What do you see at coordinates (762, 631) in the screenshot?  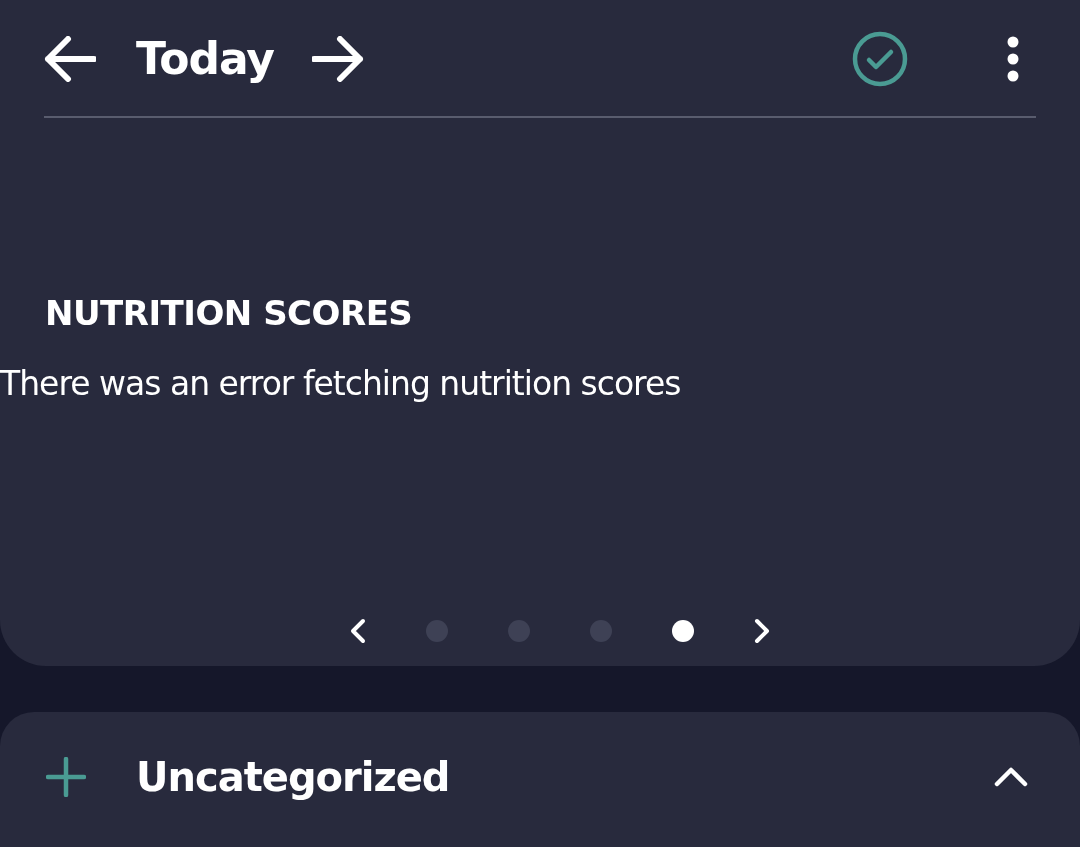 I see `chevron-right-icon` at bounding box center [762, 631].